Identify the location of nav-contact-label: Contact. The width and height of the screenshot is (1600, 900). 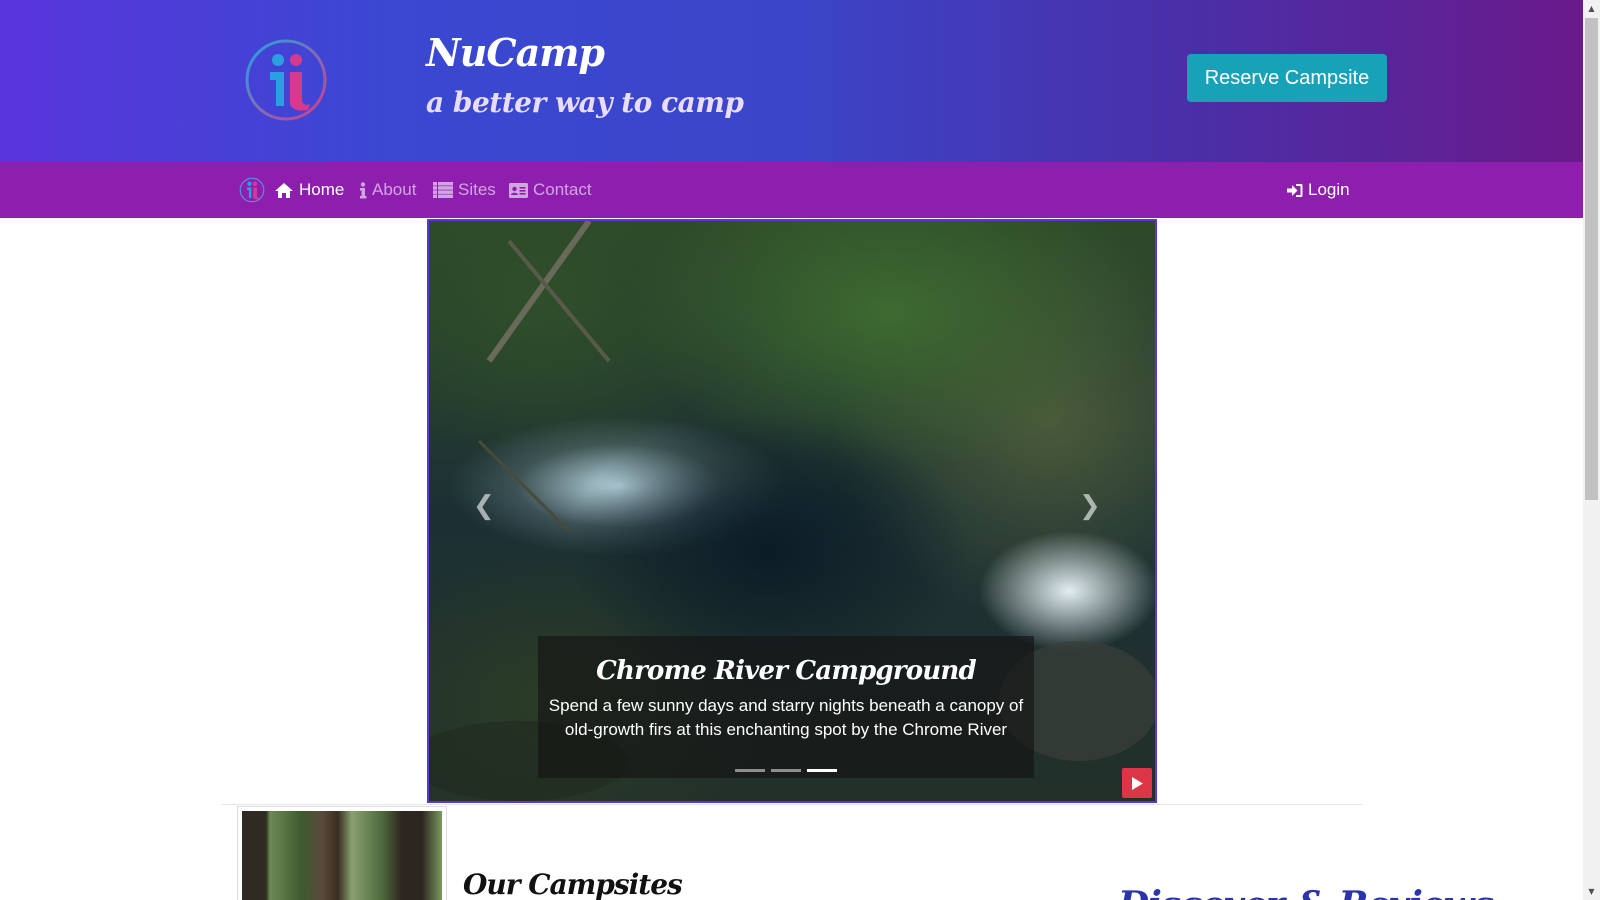
(562, 189).